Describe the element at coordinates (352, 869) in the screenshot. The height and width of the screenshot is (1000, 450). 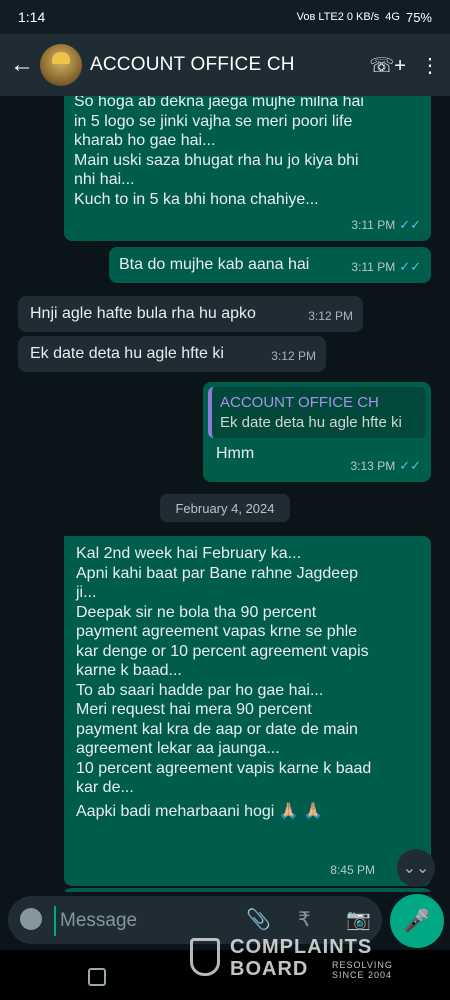
I see `message-meta: 8:45 PM` at that location.